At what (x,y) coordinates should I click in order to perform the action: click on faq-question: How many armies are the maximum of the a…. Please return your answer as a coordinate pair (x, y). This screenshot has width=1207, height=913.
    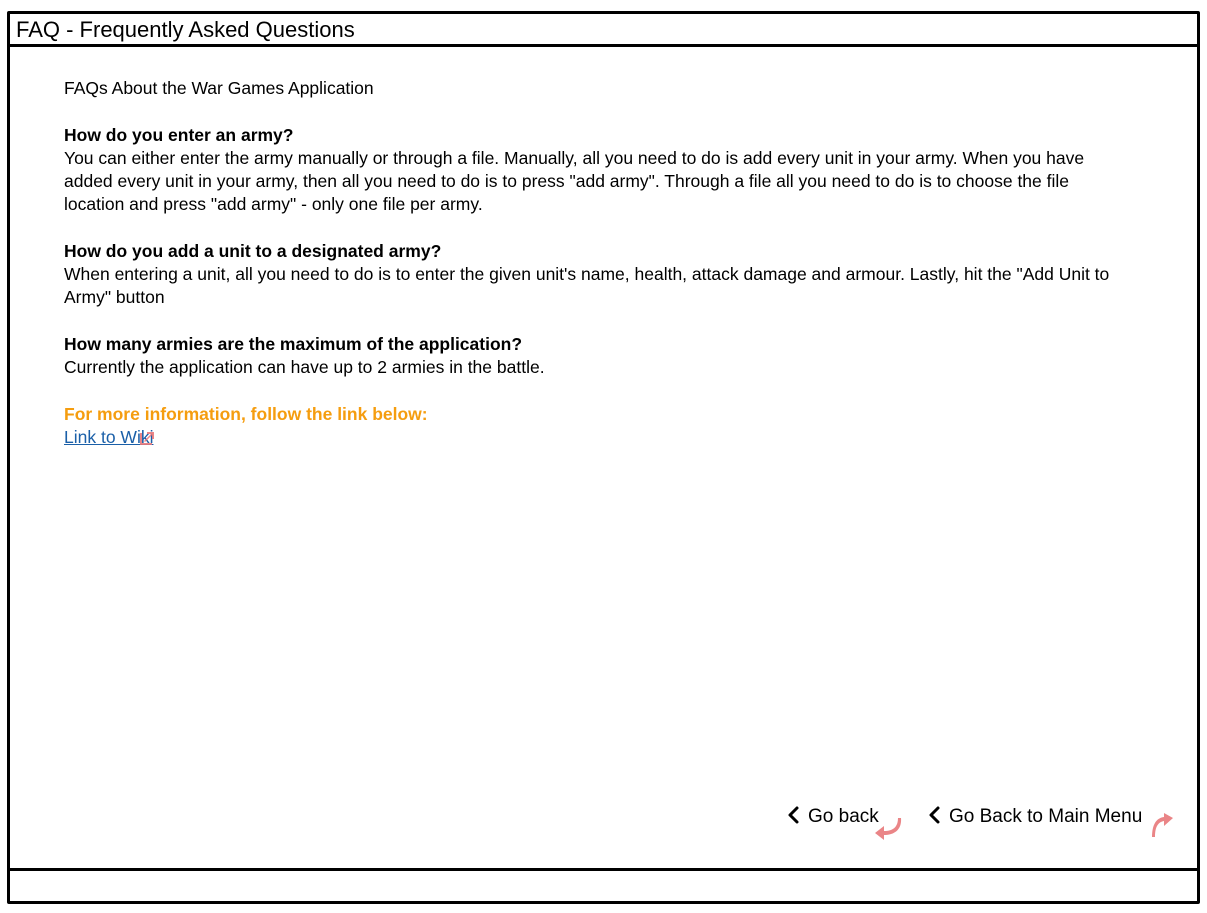
    Looking at the image, I should click on (293, 344).